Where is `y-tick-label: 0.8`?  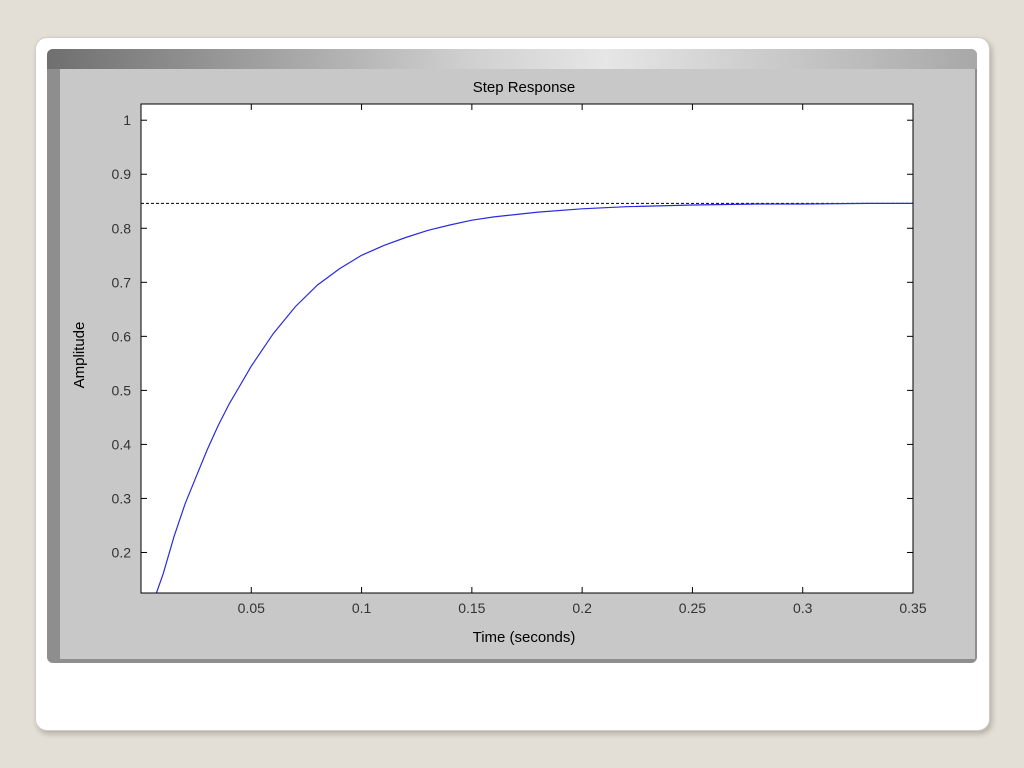 y-tick-label: 0.8 is located at coordinates (122, 228).